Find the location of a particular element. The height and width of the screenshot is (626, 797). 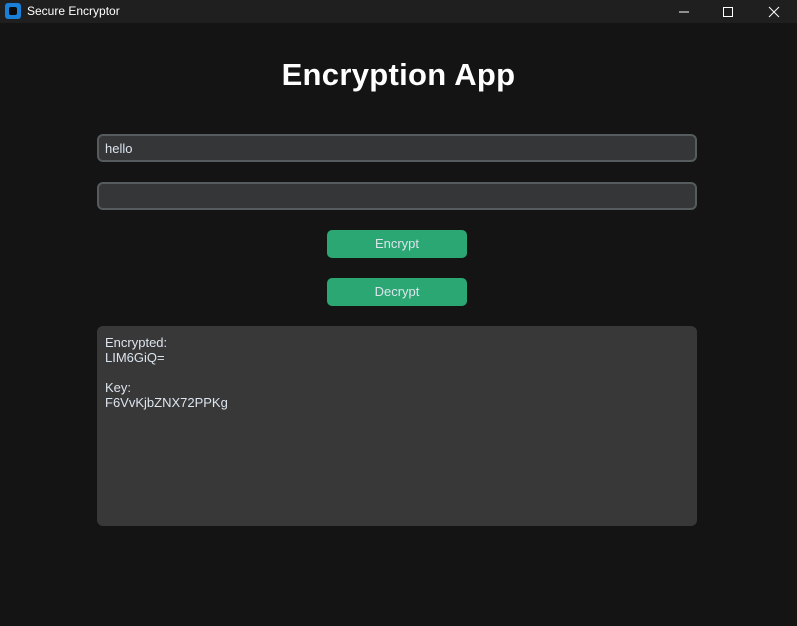

page-title: Encryption App is located at coordinates (398, 74).